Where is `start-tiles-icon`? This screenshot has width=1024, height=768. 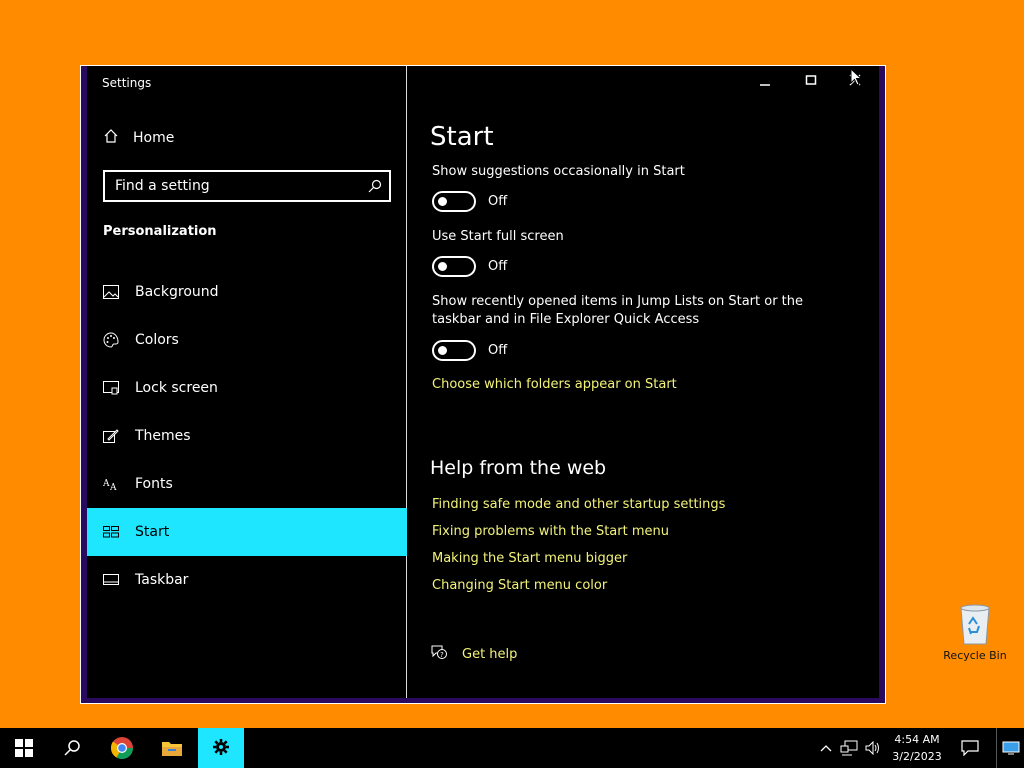
start-tiles-icon is located at coordinates (111, 532).